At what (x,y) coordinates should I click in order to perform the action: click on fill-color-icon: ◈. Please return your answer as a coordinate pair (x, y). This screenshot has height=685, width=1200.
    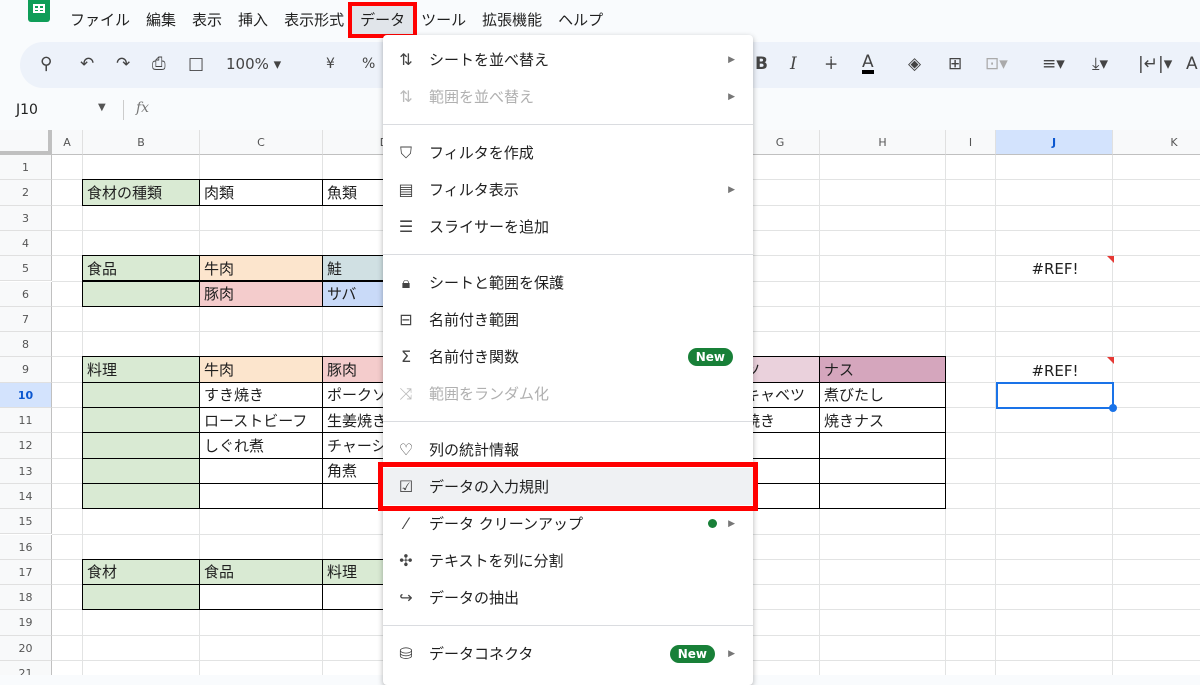
    Looking at the image, I should click on (914, 64).